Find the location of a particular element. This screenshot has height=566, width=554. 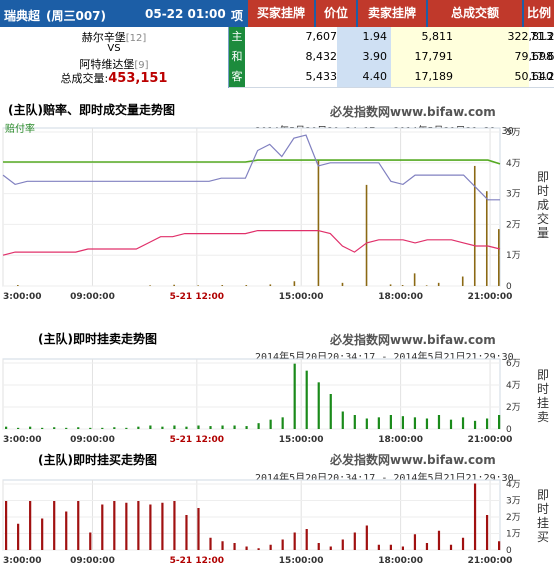

league-name: 瑞典超 is located at coordinates (22, 16).